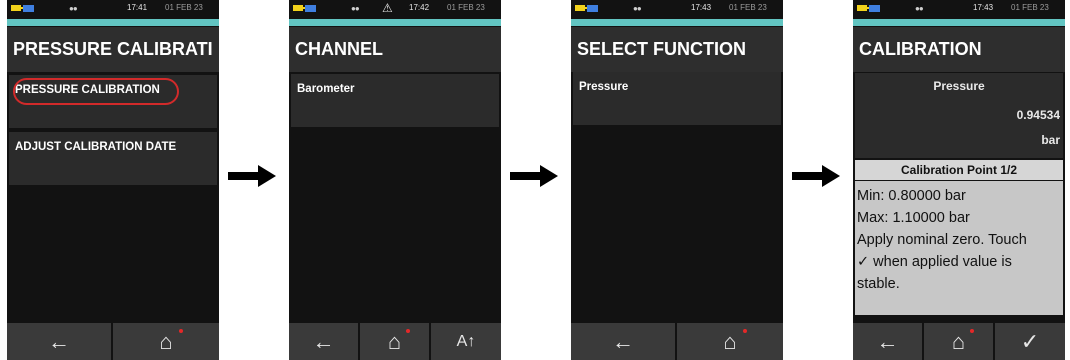  What do you see at coordinates (137, 7) in the screenshot?
I see `status-time: 17:41` at bounding box center [137, 7].